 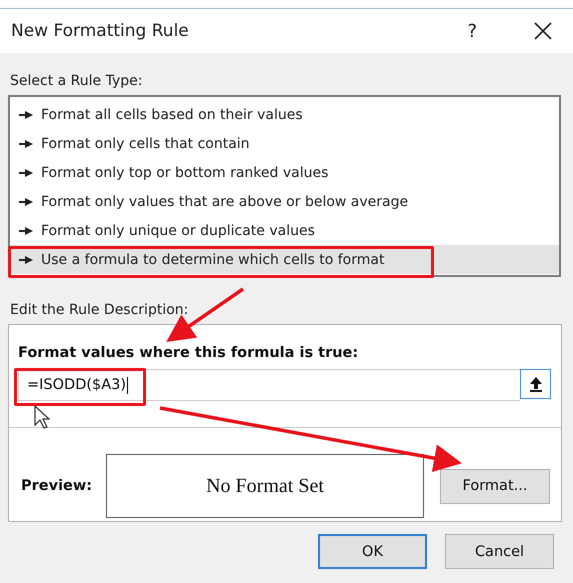 What do you see at coordinates (499, 551) in the screenshot?
I see `dialog-button: Cancel` at bounding box center [499, 551].